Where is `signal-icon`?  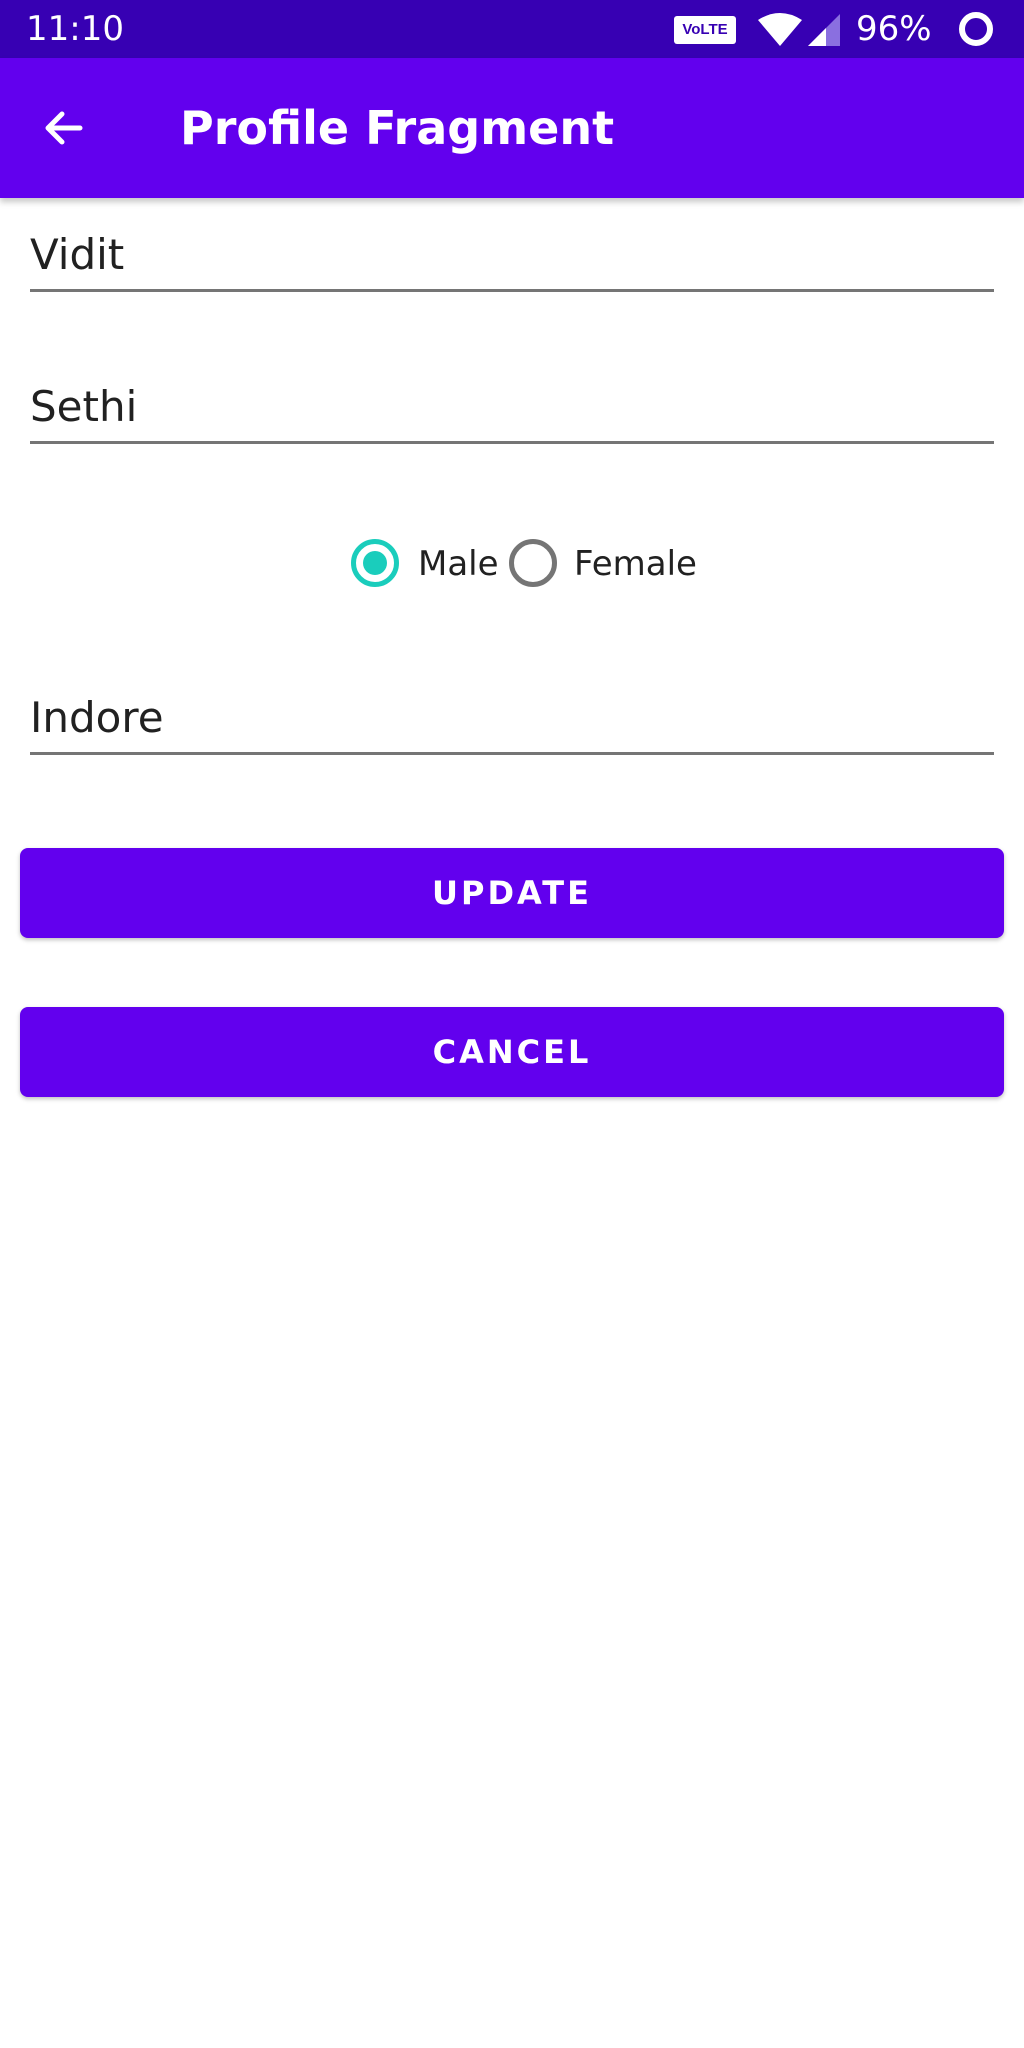 signal-icon is located at coordinates (824, 30).